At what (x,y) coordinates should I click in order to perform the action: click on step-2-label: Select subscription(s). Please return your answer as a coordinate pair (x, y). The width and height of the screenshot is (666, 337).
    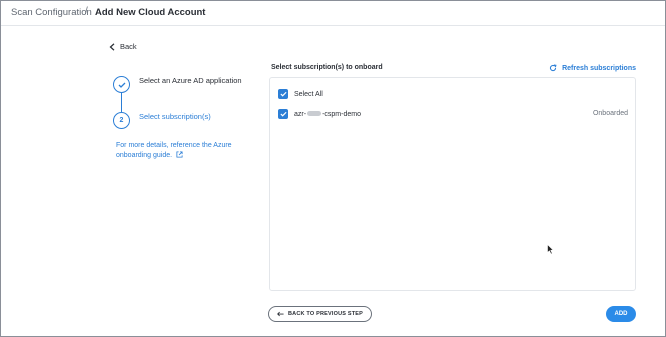
    Looking at the image, I should click on (175, 116).